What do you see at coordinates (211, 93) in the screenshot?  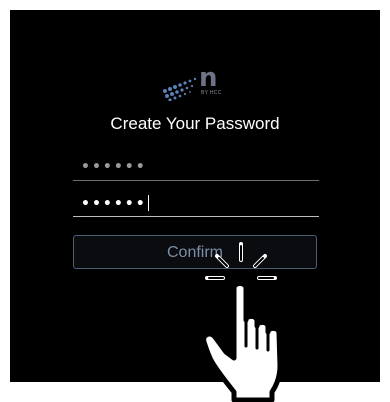 I see `logo-subtitle: BY HCC` at bounding box center [211, 93].